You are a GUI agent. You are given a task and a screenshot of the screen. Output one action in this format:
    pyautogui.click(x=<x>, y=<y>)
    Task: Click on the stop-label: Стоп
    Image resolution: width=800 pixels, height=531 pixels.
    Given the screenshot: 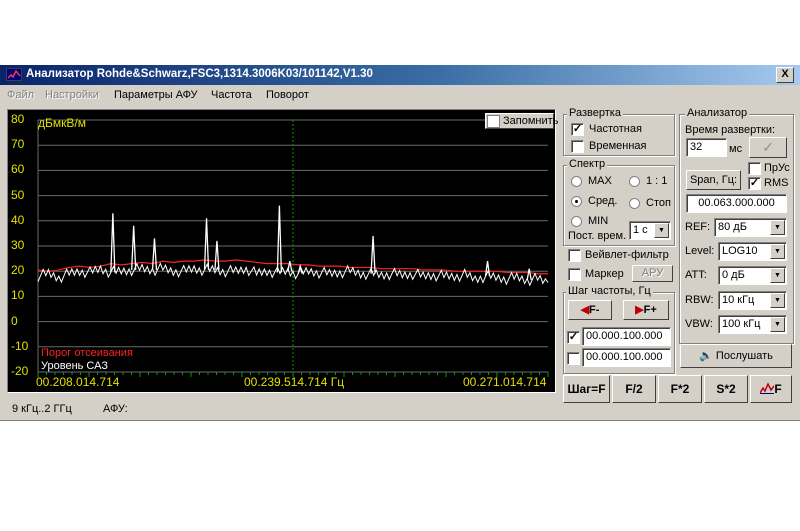 What is the action you would take?
    pyautogui.click(x=658, y=203)
    